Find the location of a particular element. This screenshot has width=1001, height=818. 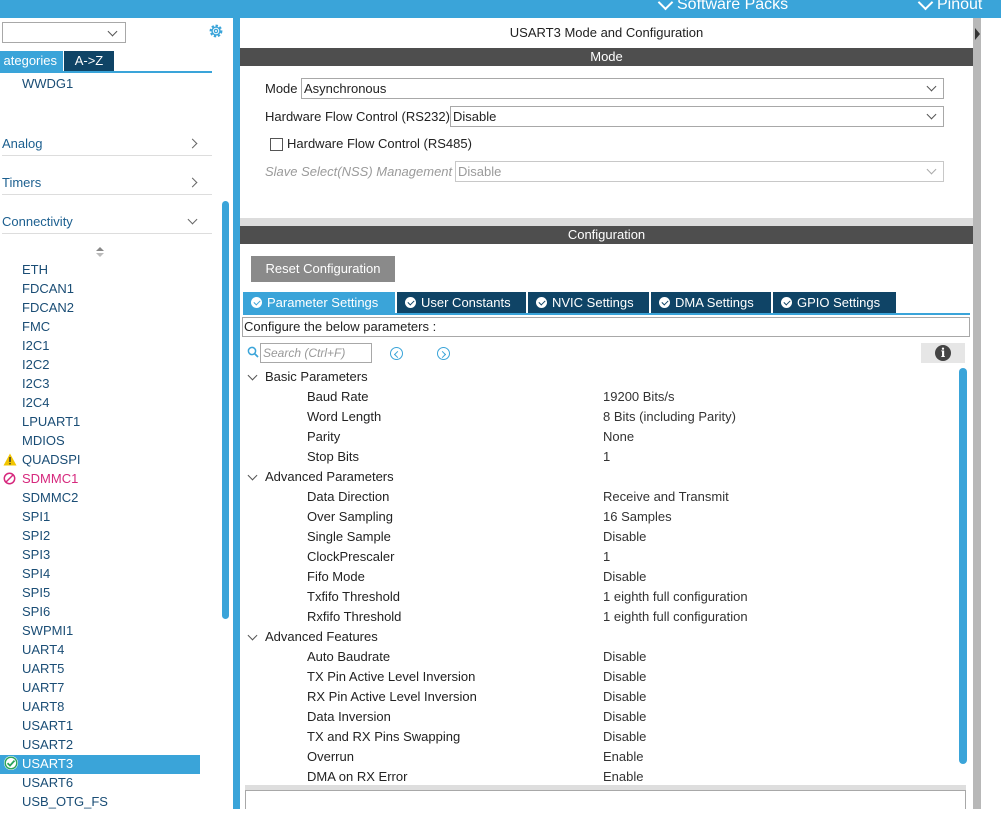

parameter-name: Stop Bits is located at coordinates (333, 457).